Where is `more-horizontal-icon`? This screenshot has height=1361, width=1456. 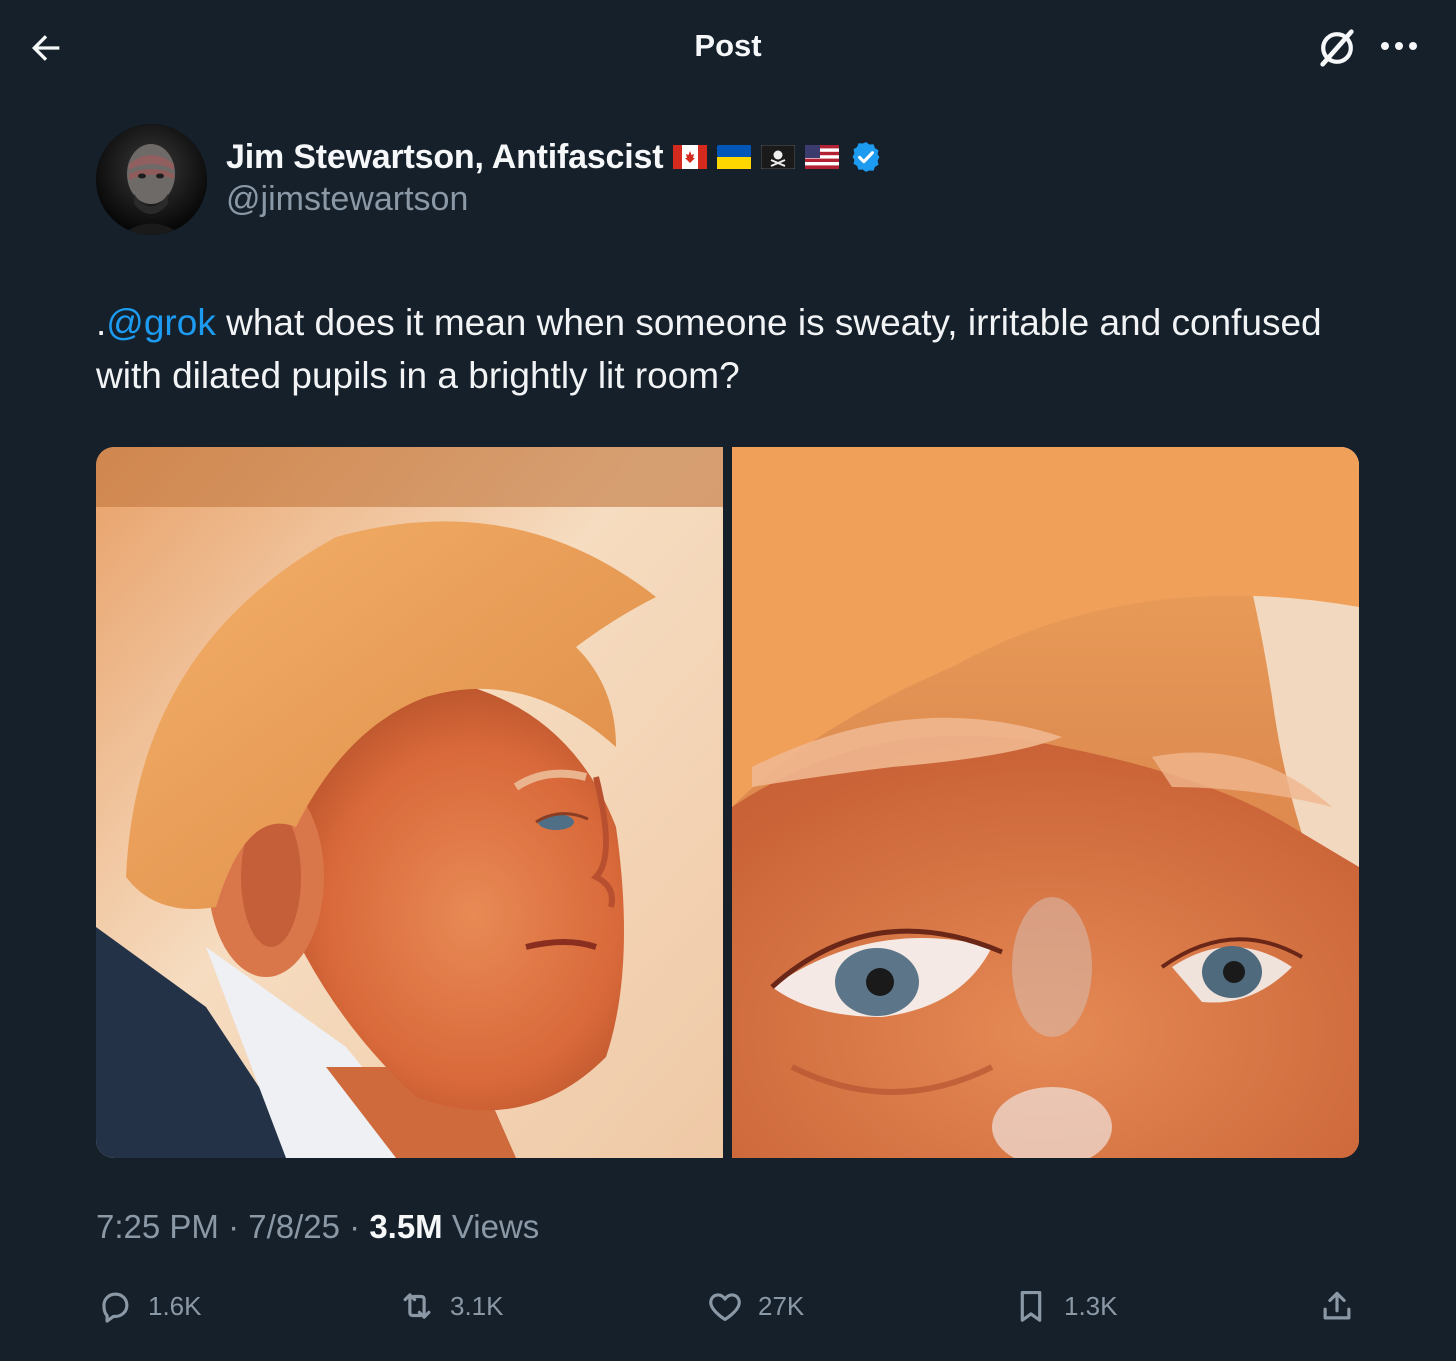 more-horizontal-icon is located at coordinates (1399, 46).